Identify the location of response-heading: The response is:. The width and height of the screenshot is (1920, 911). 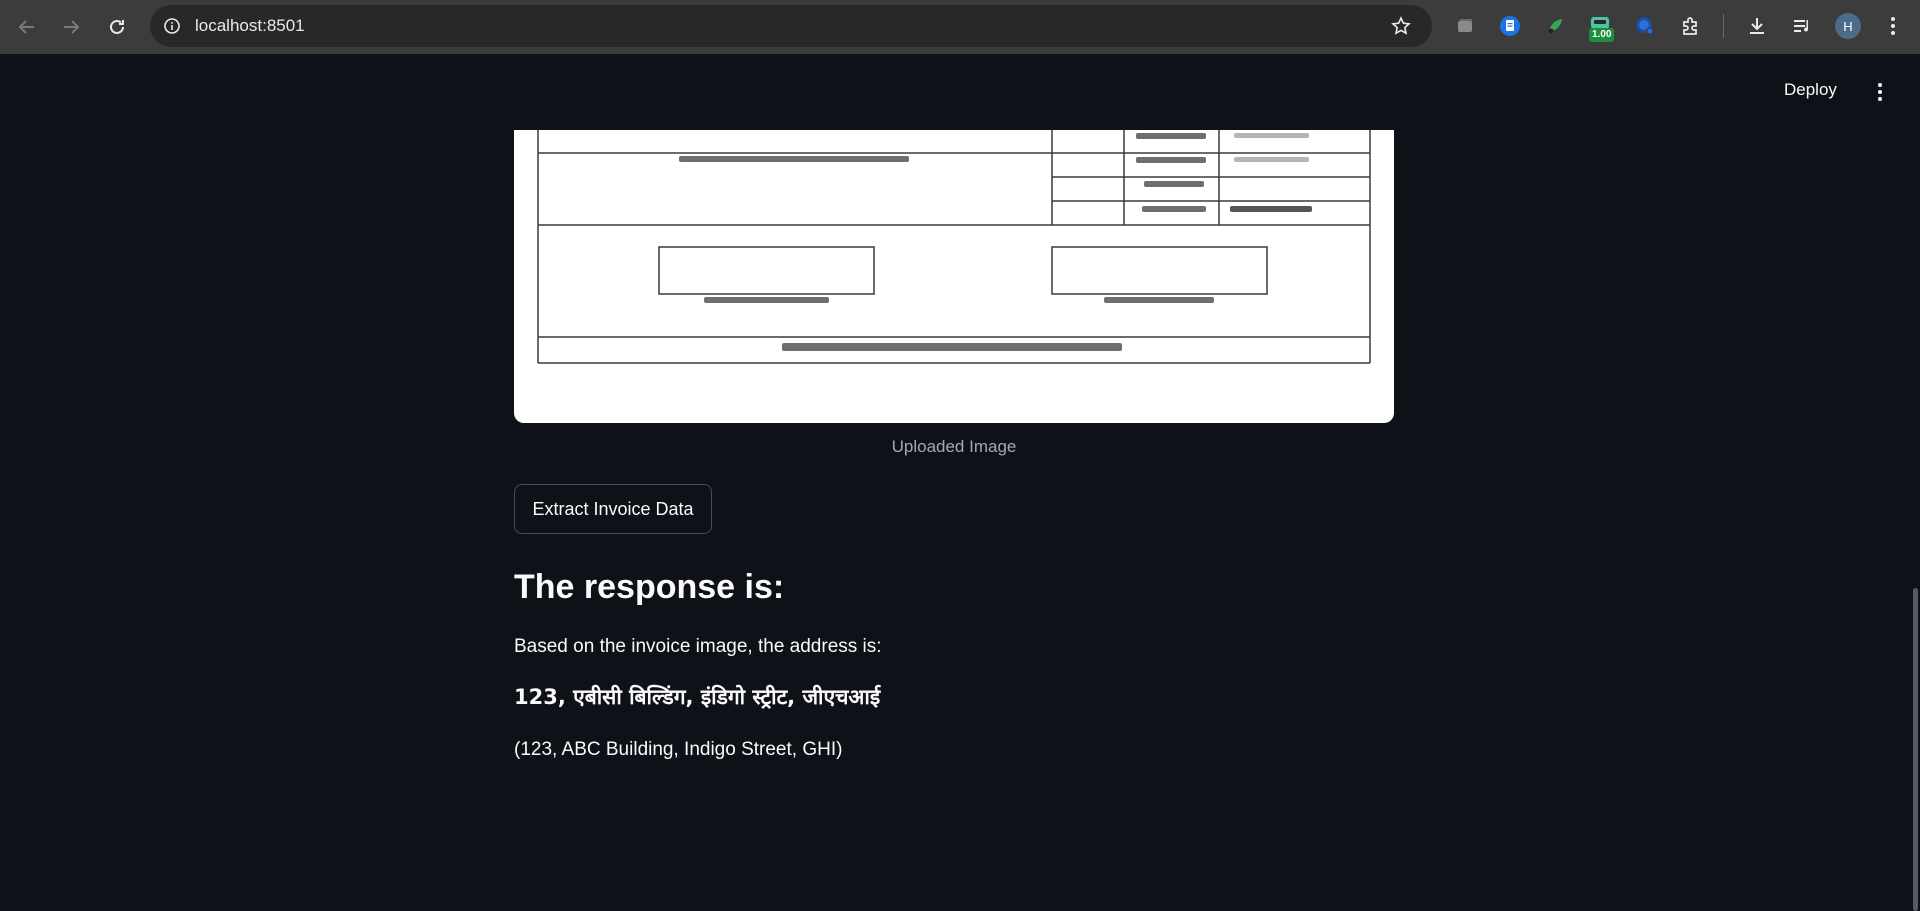
(649, 587).